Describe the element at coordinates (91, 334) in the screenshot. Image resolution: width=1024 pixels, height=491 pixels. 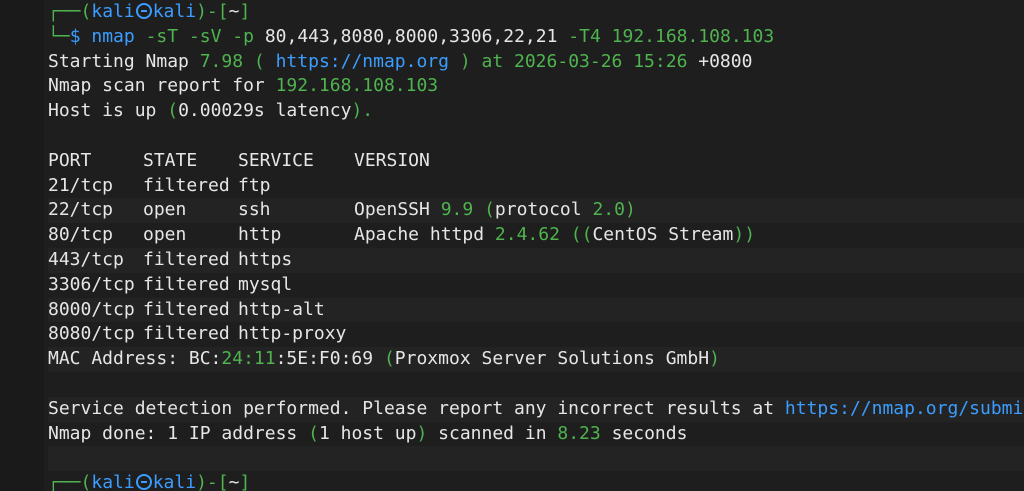
I see `port-cell: 8080/tcp` at that location.